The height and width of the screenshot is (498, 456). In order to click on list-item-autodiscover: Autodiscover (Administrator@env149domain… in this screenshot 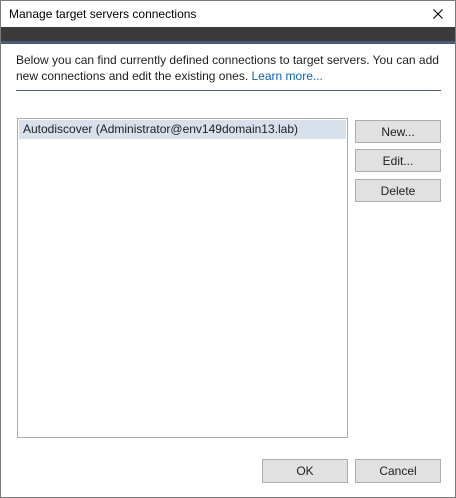, I will do `click(182, 129)`.